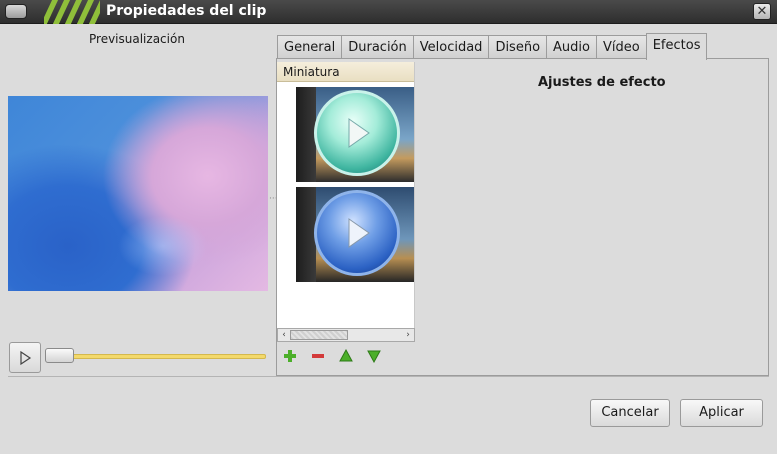 Image resolution: width=777 pixels, height=454 pixels. I want to click on title-bar: Propiedades del clip ✕, so click(388, 12).